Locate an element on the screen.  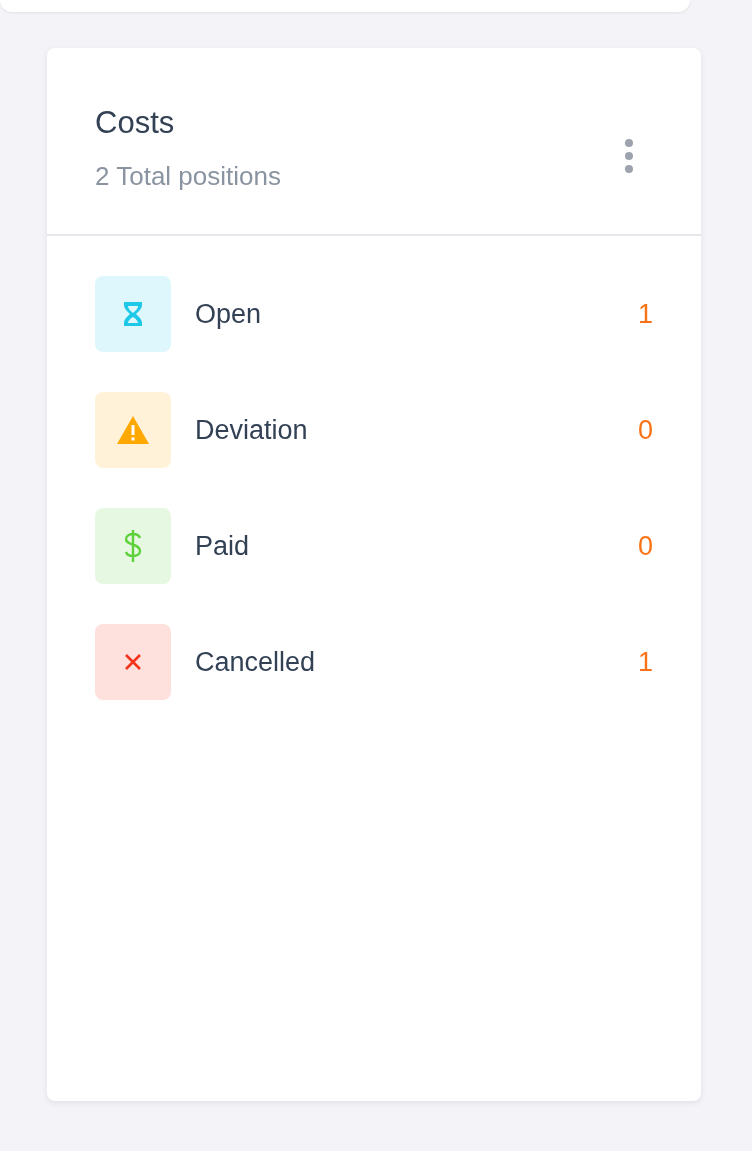
card-title: Costs is located at coordinates (135, 123).